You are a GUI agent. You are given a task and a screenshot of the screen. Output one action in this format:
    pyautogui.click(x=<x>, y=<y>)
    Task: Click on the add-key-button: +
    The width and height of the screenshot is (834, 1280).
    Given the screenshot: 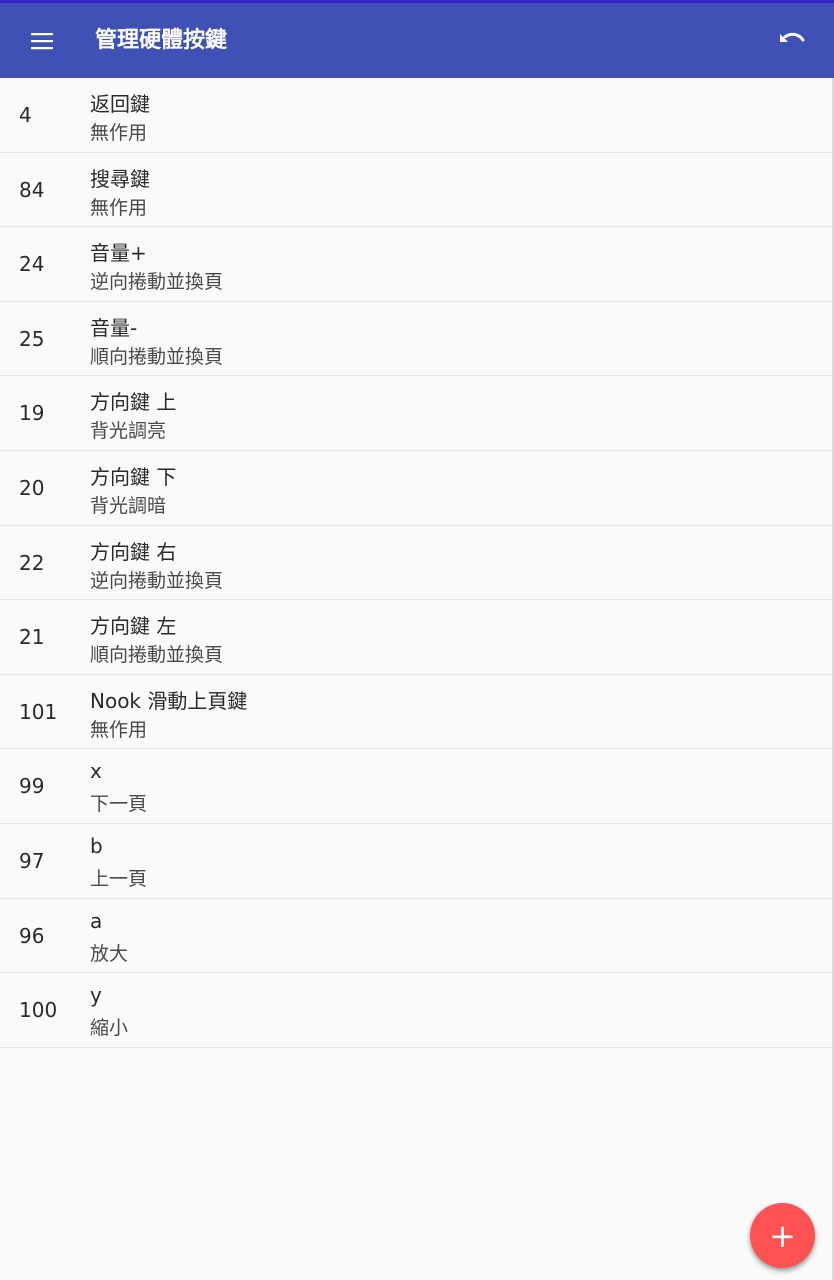 What is the action you would take?
    pyautogui.click(x=782, y=1235)
    